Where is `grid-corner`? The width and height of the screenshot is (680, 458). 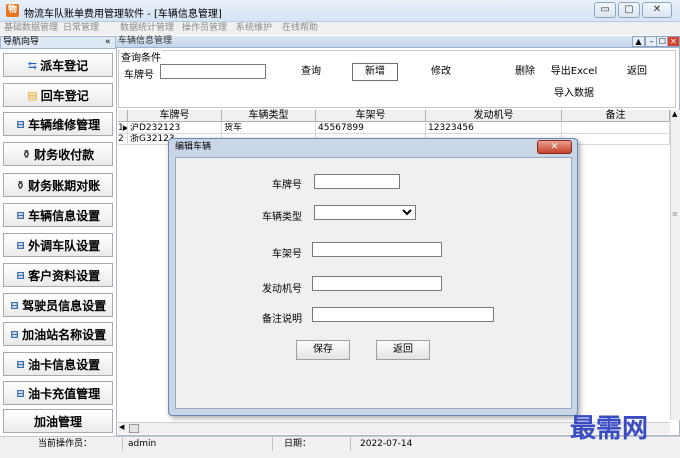 grid-corner is located at coordinates (123, 116).